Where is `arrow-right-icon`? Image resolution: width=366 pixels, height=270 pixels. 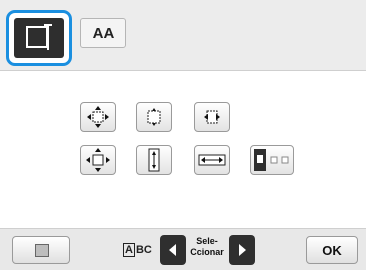
arrow-right-icon is located at coordinates (242, 250).